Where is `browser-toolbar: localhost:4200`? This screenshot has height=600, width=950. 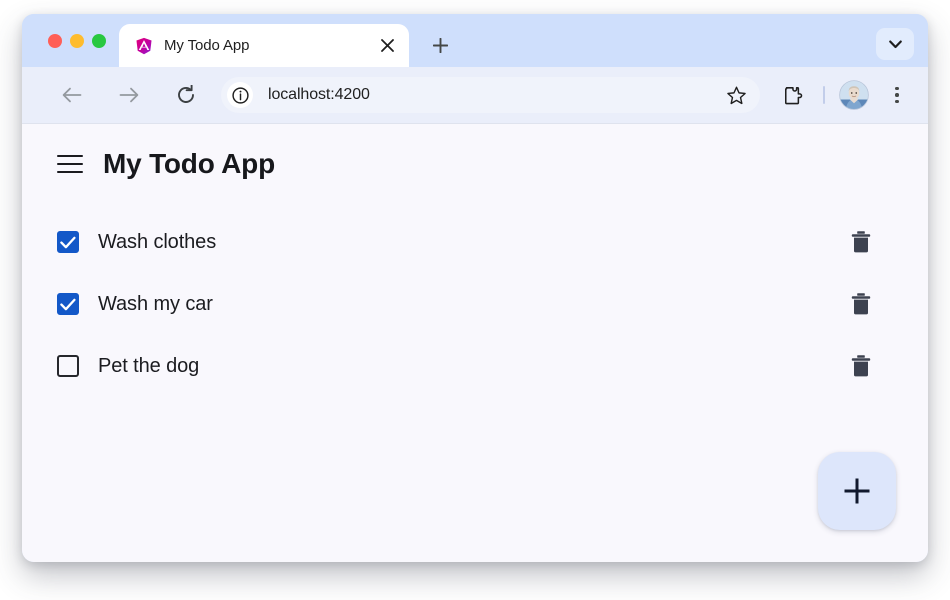 browser-toolbar: localhost:4200 is located at coordinates (475, 95).